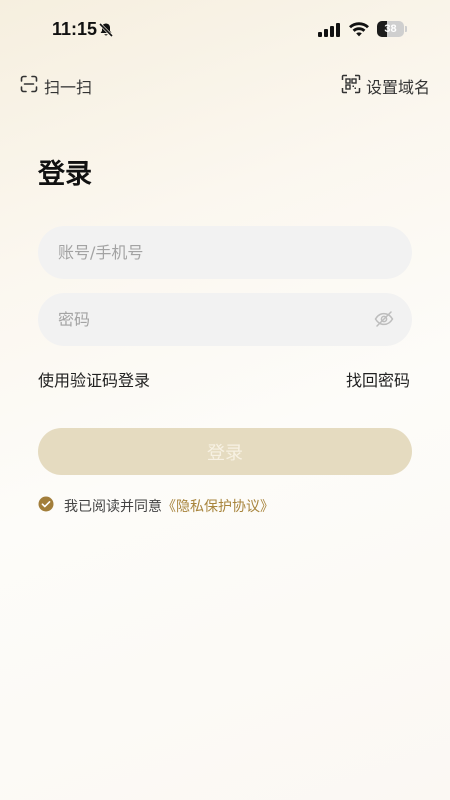  Describe the element at coordinates (68, 87) in the screenshot. I see `scan-label: 扫一扫` at that location.